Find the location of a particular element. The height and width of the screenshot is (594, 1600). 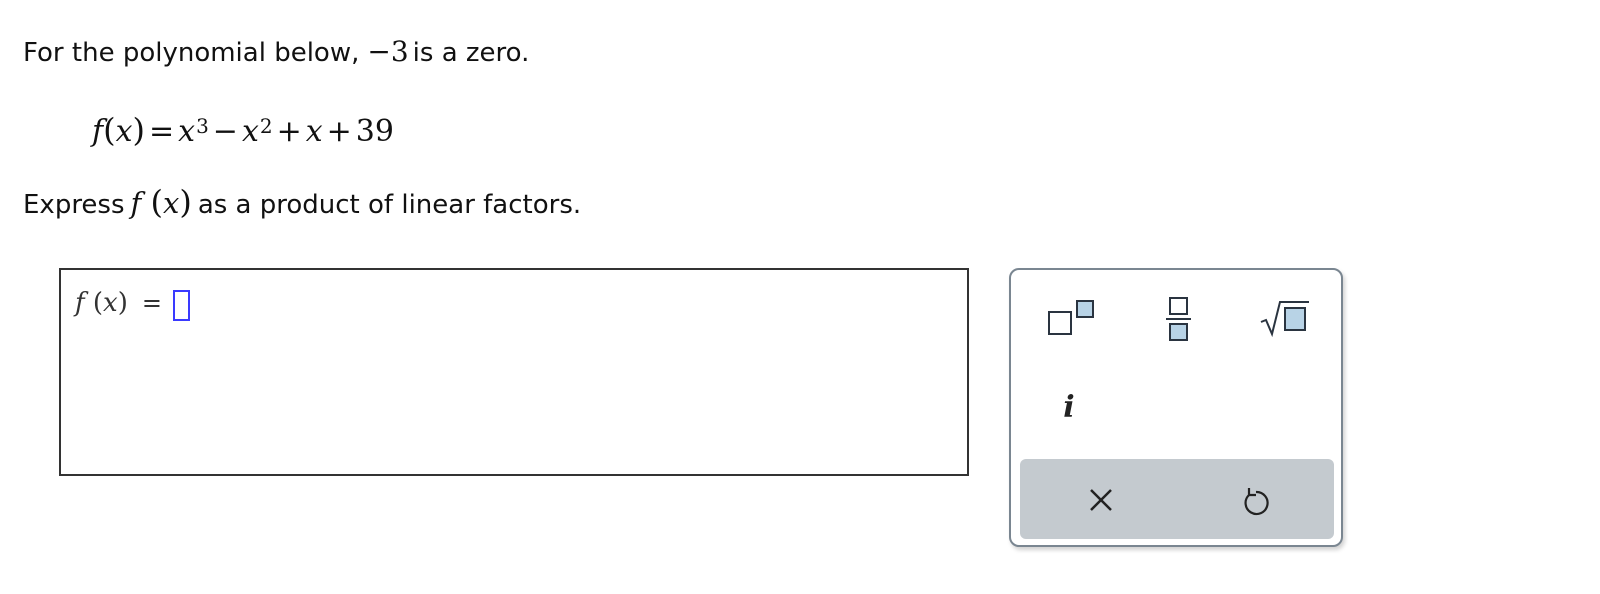

instruction-after: as a product of linear factors. is located at coordinates (389, 205).